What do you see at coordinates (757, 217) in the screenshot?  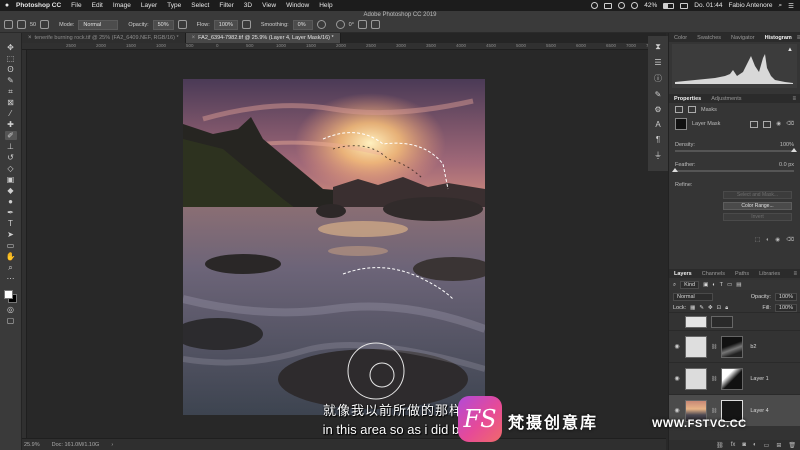 I see `invert-button: Invert` at bounding box center [757, 217].